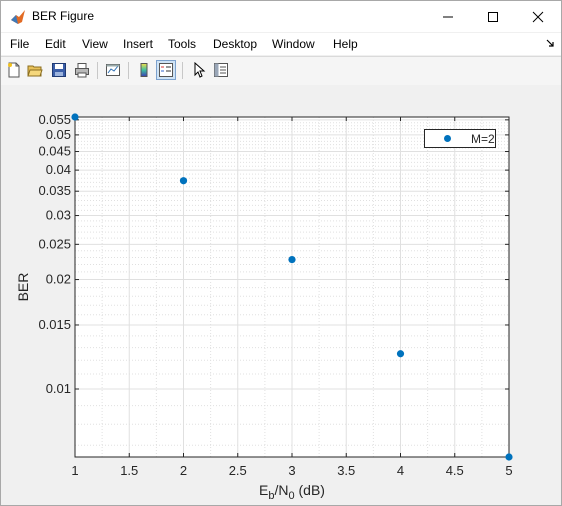  Describe the element at coordinates (58, 279) in the screenshot. I see `y-tick-label: 0.02` at that location.